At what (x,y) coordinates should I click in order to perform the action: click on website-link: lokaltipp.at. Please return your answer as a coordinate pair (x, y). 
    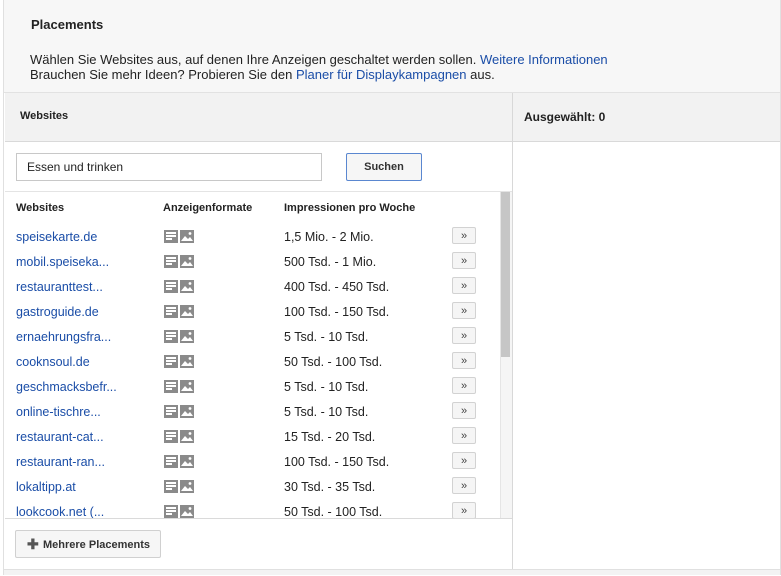
    Looking at the image, I should click on (46, 487).